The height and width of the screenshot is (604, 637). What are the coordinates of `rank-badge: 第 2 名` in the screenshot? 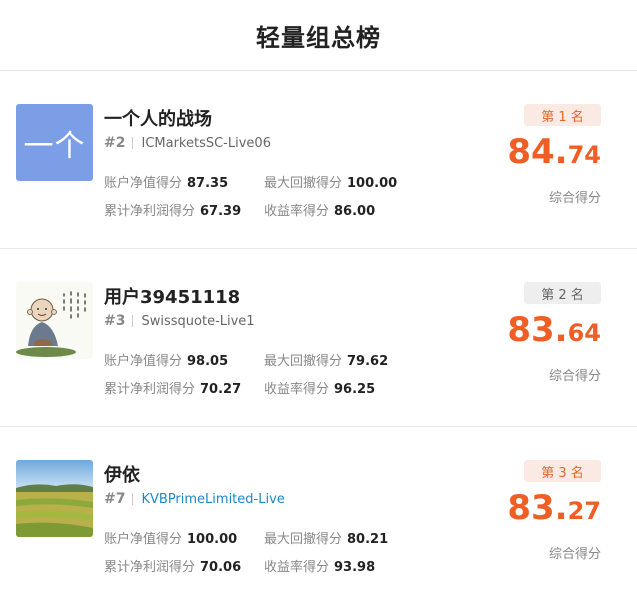 It's located at (562, 293).